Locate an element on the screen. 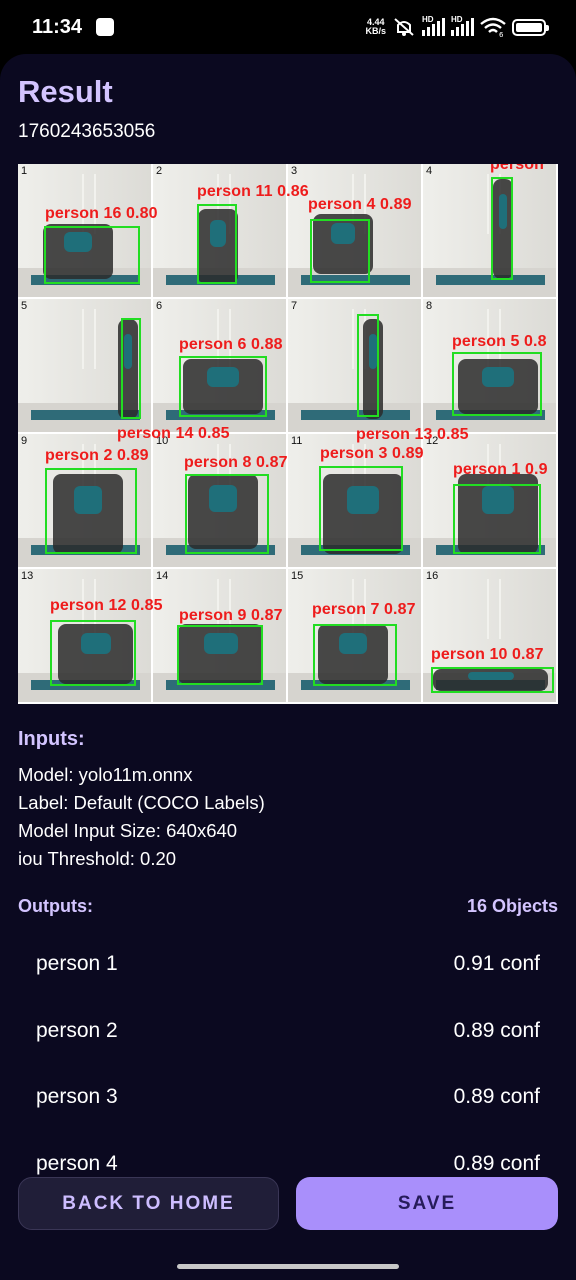 This screenshot has width=576, height=1280. status-icons: 4.44 KB/s HD HD 6 is located at coordinates (457, 26).